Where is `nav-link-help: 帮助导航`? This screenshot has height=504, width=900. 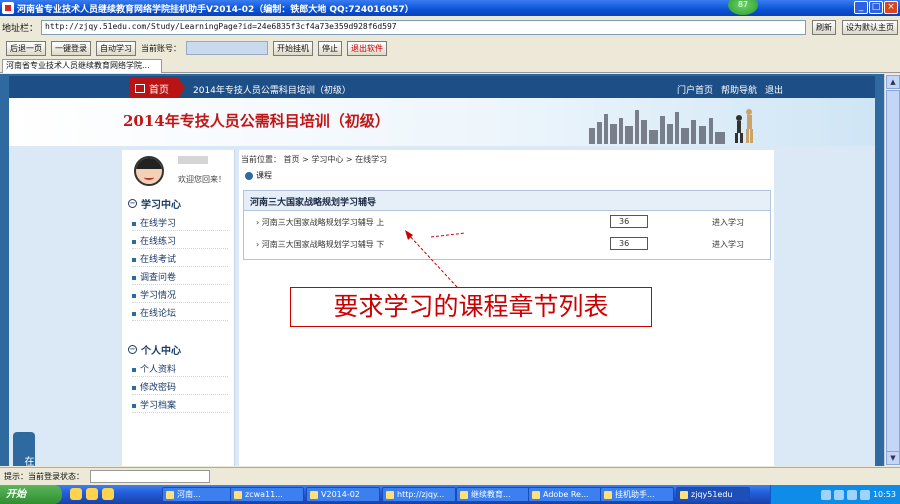 nav-link-help: 帮助导航 is located at coordinates (739, 89).